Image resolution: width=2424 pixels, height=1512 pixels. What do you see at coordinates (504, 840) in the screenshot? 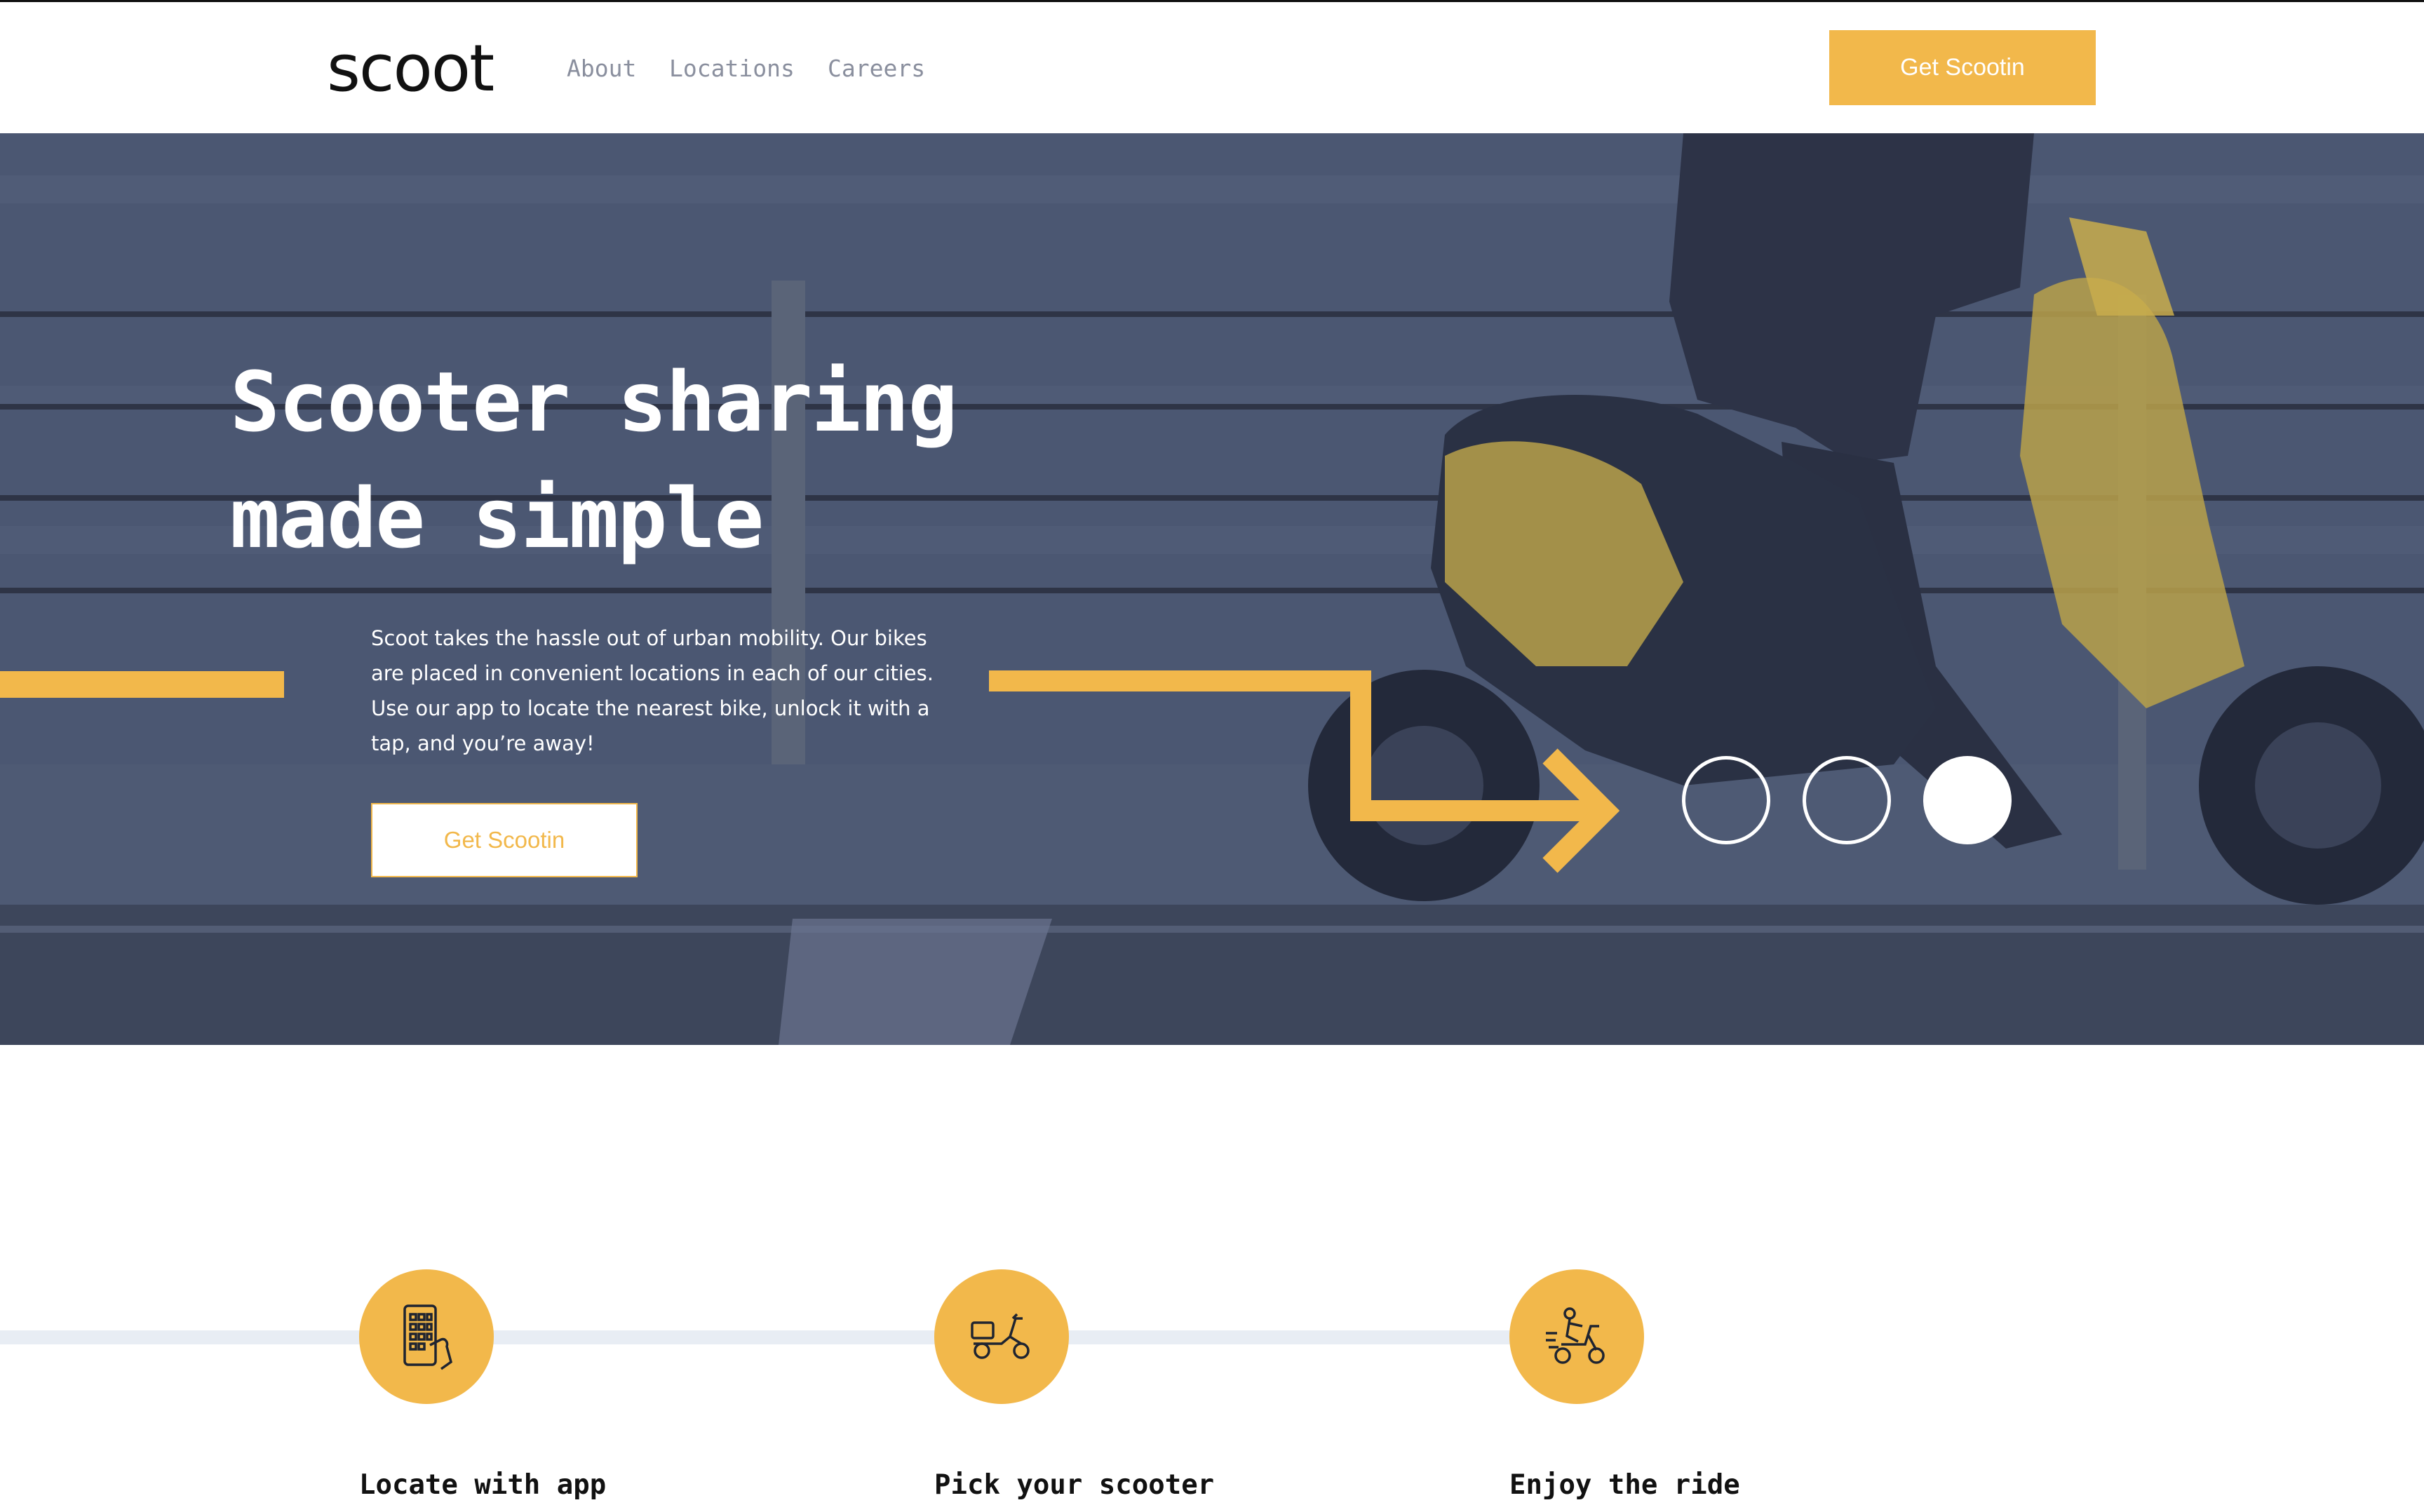
I see `hero-get-scootin-button: Get Scootin` at bounding box center [504, 840].